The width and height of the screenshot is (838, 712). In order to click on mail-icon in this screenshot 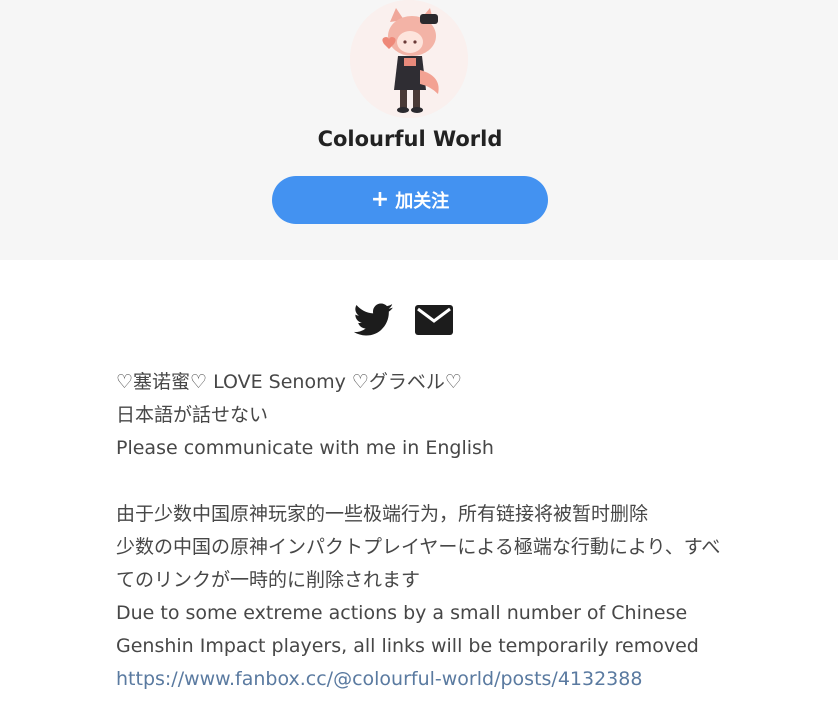, I will do `click(434, 320)`.